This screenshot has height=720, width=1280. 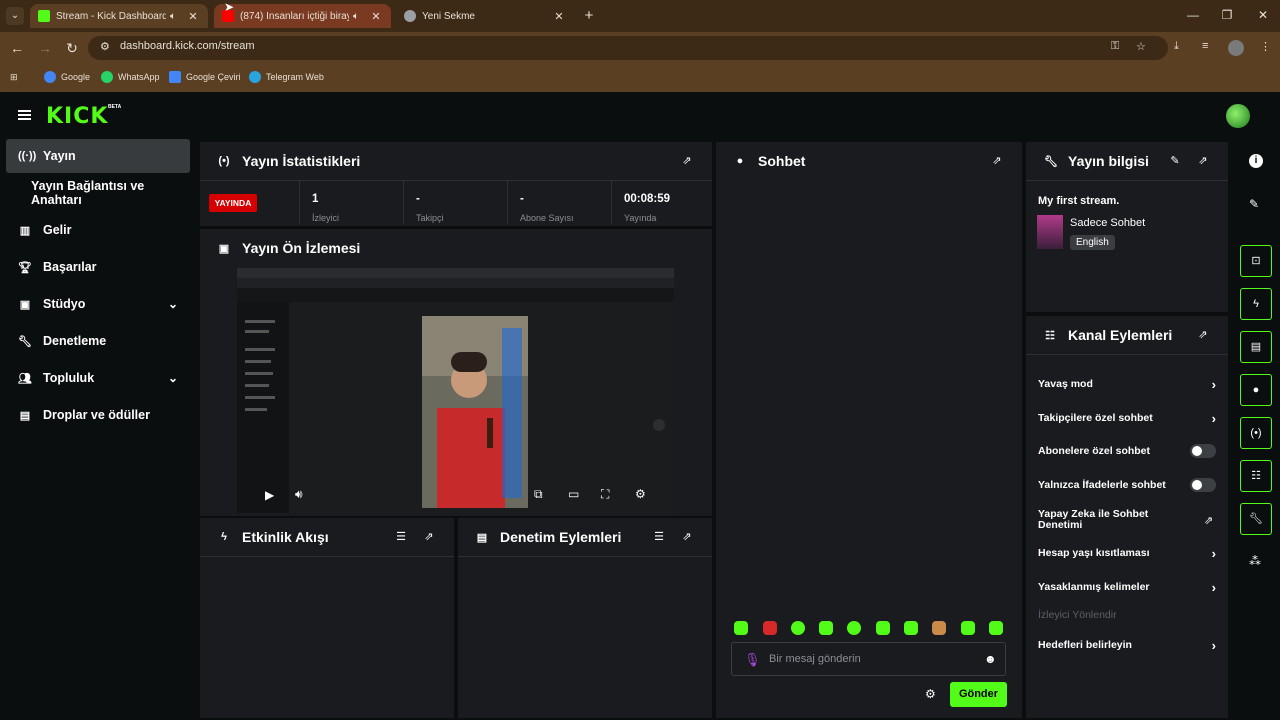 What do you see at coordinates (815, 659) in the screenshot?
I see `chat-input-placeholder: Bir mesaj gönderin` at bounding box center [815, 659].